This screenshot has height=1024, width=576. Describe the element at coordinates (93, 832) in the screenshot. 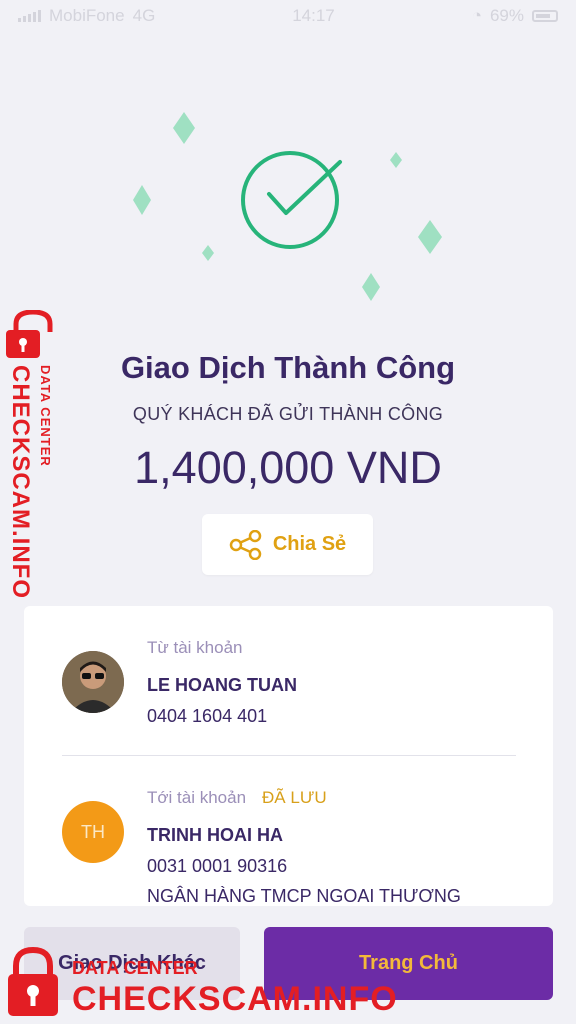

I see `recipient-avatar: TH` at that location.